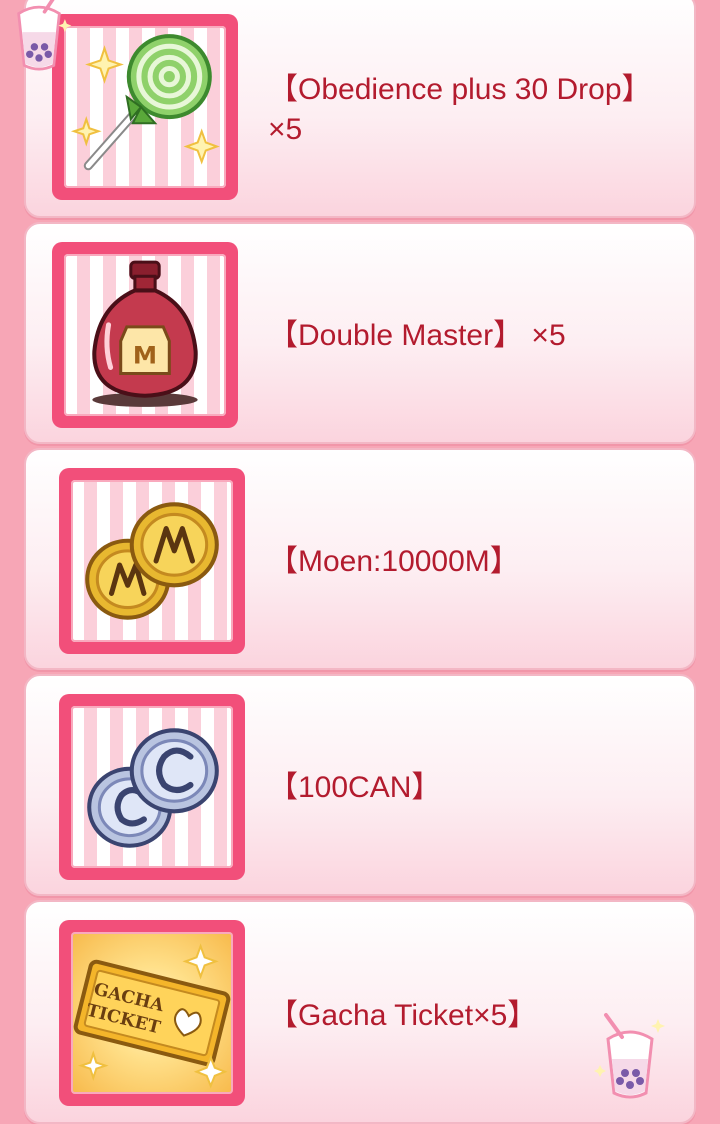 This screenshot has height=1124, width=720. I want to click on reward-icon-frame: GACHA TICKET, so click(152, 1013).